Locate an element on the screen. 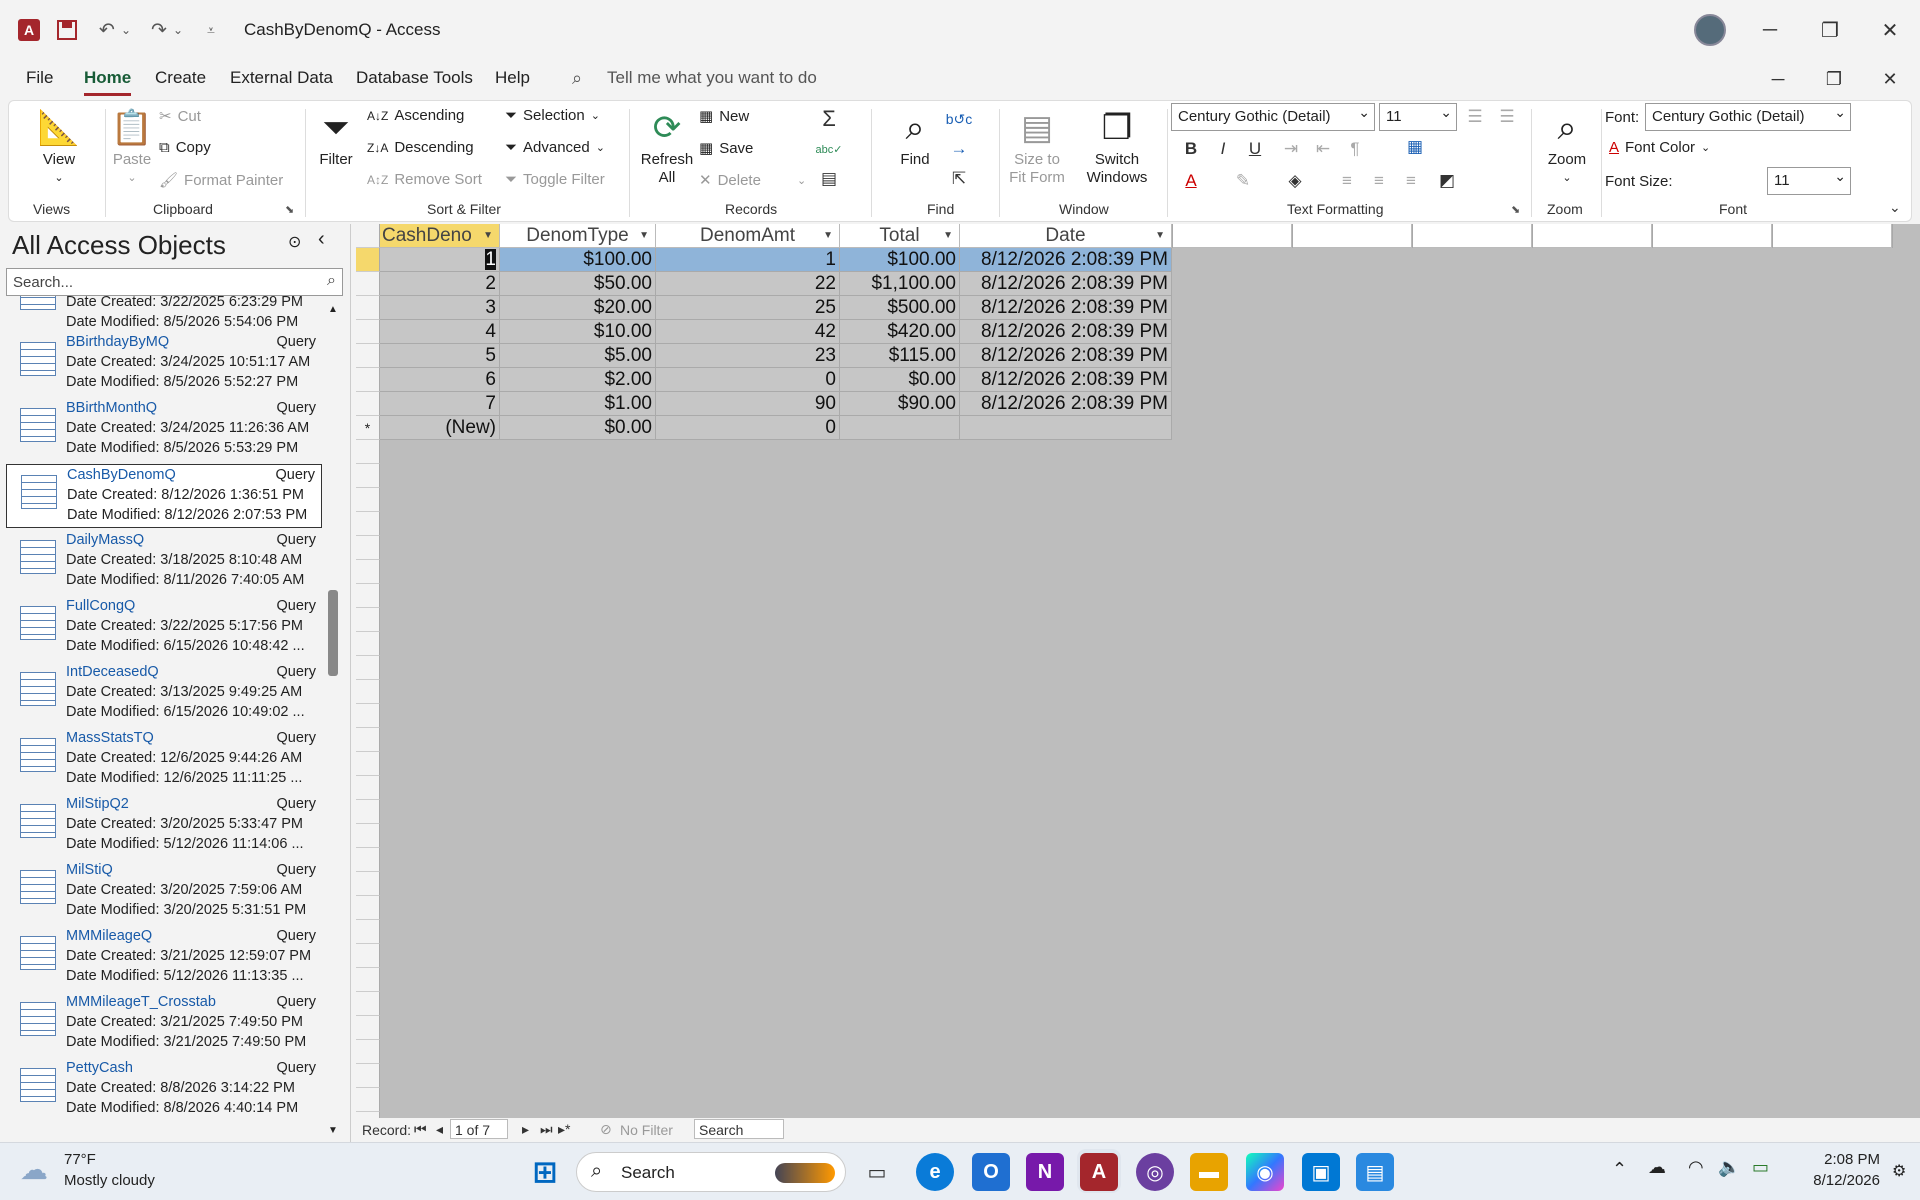  clock-time: 2:08 PM is located at coordinates (1840, 1159).